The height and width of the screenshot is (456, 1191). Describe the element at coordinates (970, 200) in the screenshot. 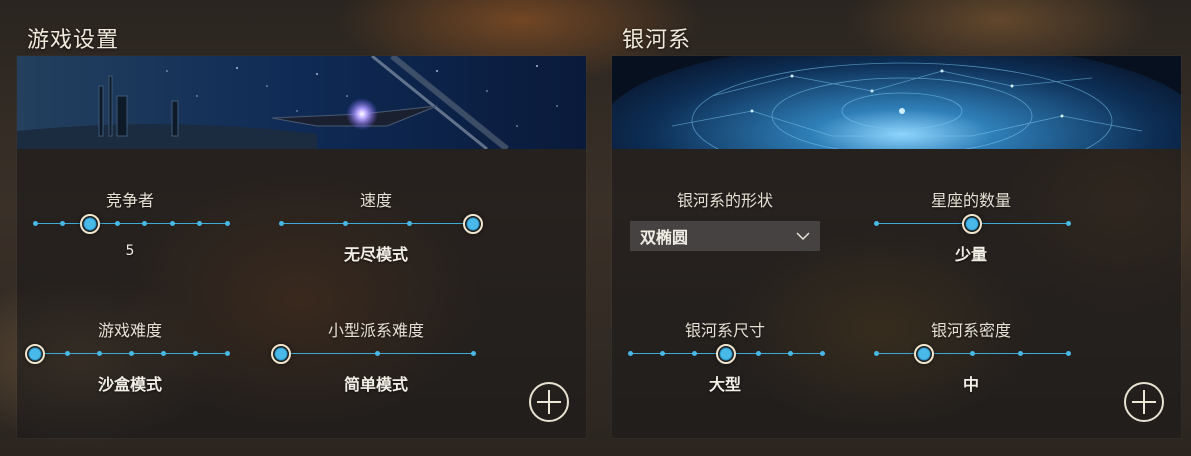

I see `constellations-label: 星座的数量` at that location.